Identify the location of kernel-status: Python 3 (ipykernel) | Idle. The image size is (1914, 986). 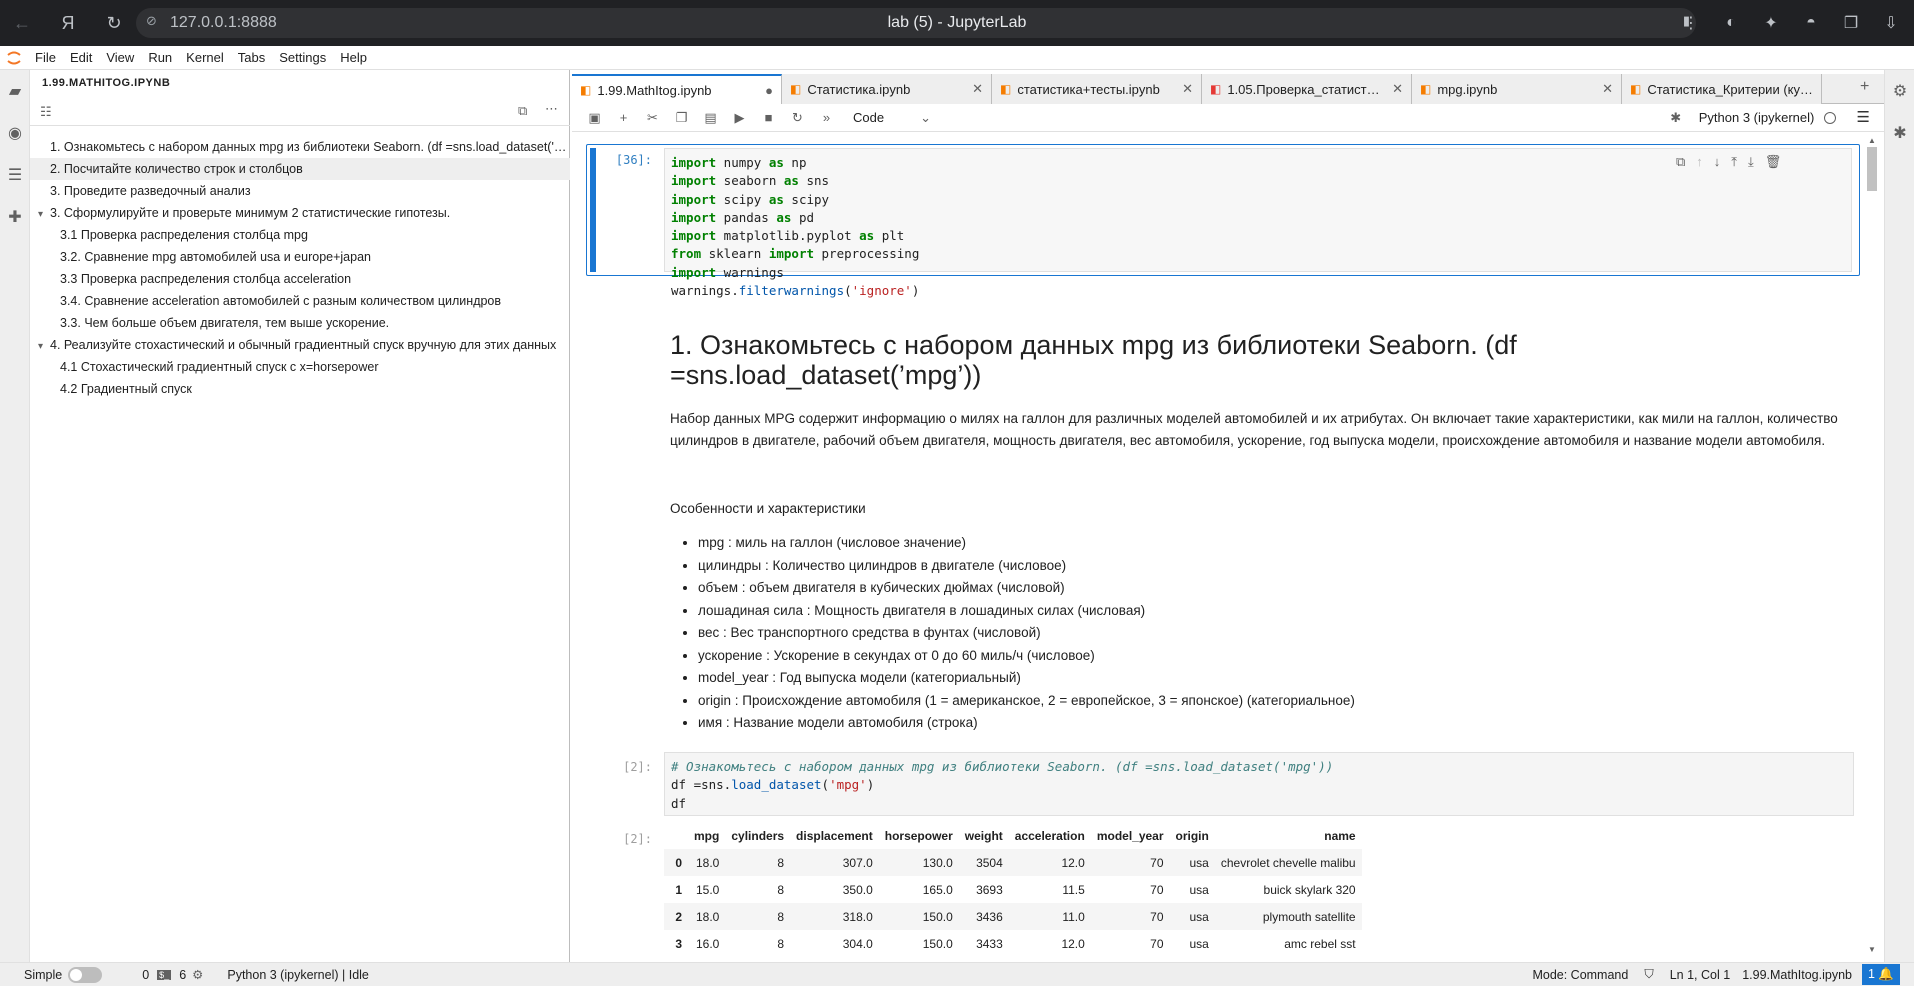
(298, 975).